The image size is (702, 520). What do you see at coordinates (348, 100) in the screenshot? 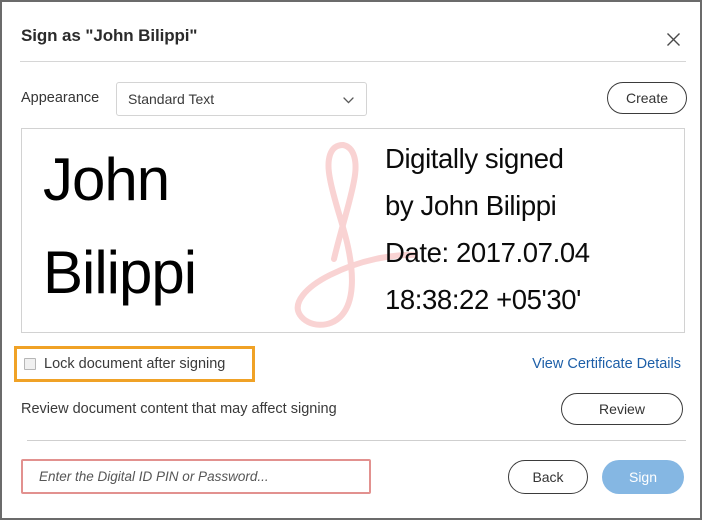
I see `chevron-down-icon` at bounding box center [348, 100].